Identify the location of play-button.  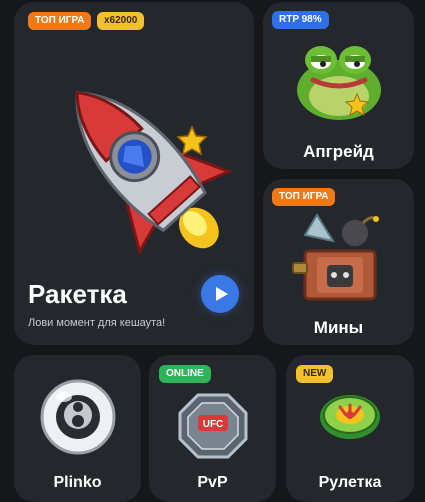
(220, 294).